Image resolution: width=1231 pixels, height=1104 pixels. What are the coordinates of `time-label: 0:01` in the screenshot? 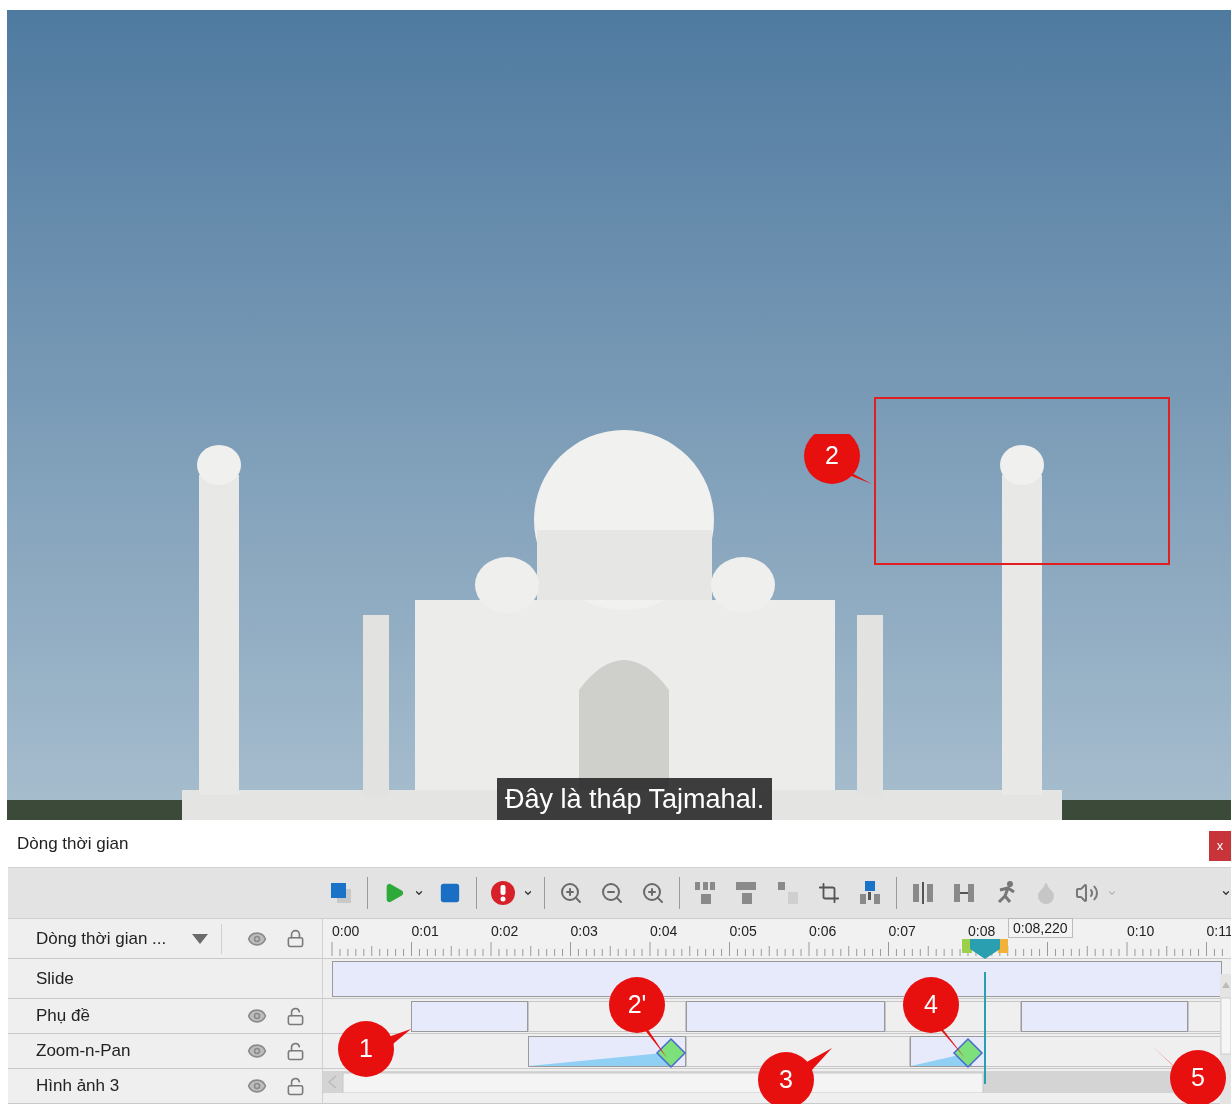 It's located at (425, 931).